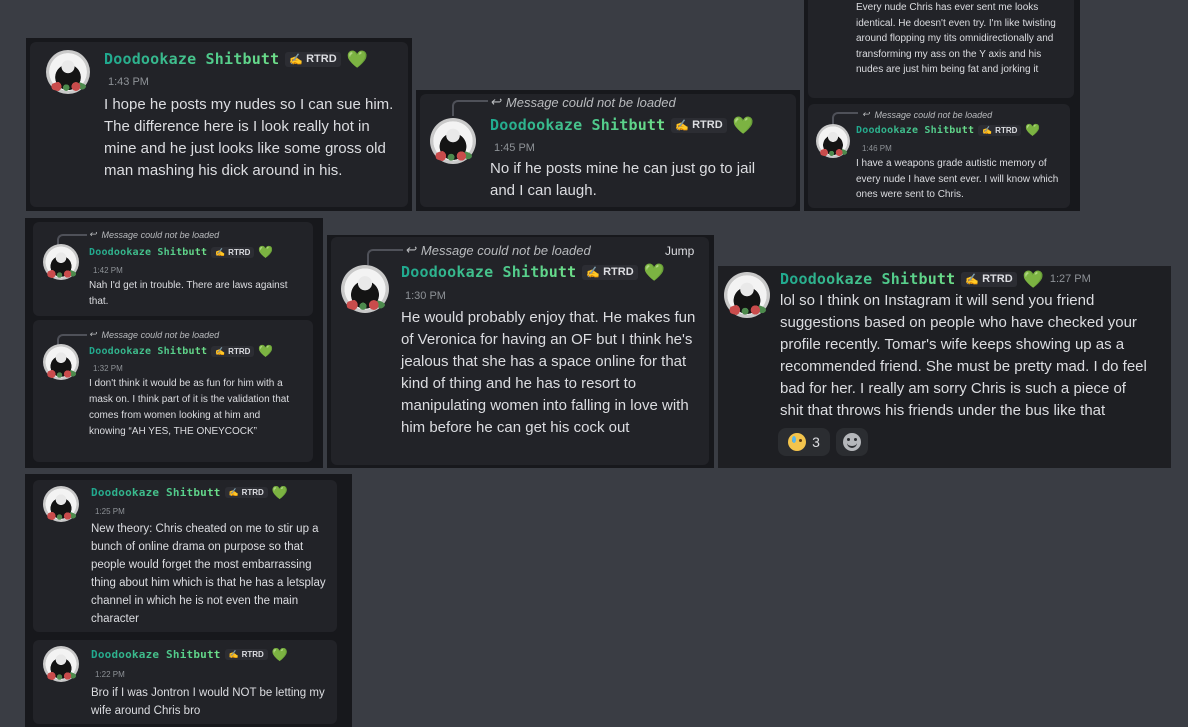 This screenshot has width=1188, height=727. I want to click on timestamp: 1:45 PM, so click(514, 148).